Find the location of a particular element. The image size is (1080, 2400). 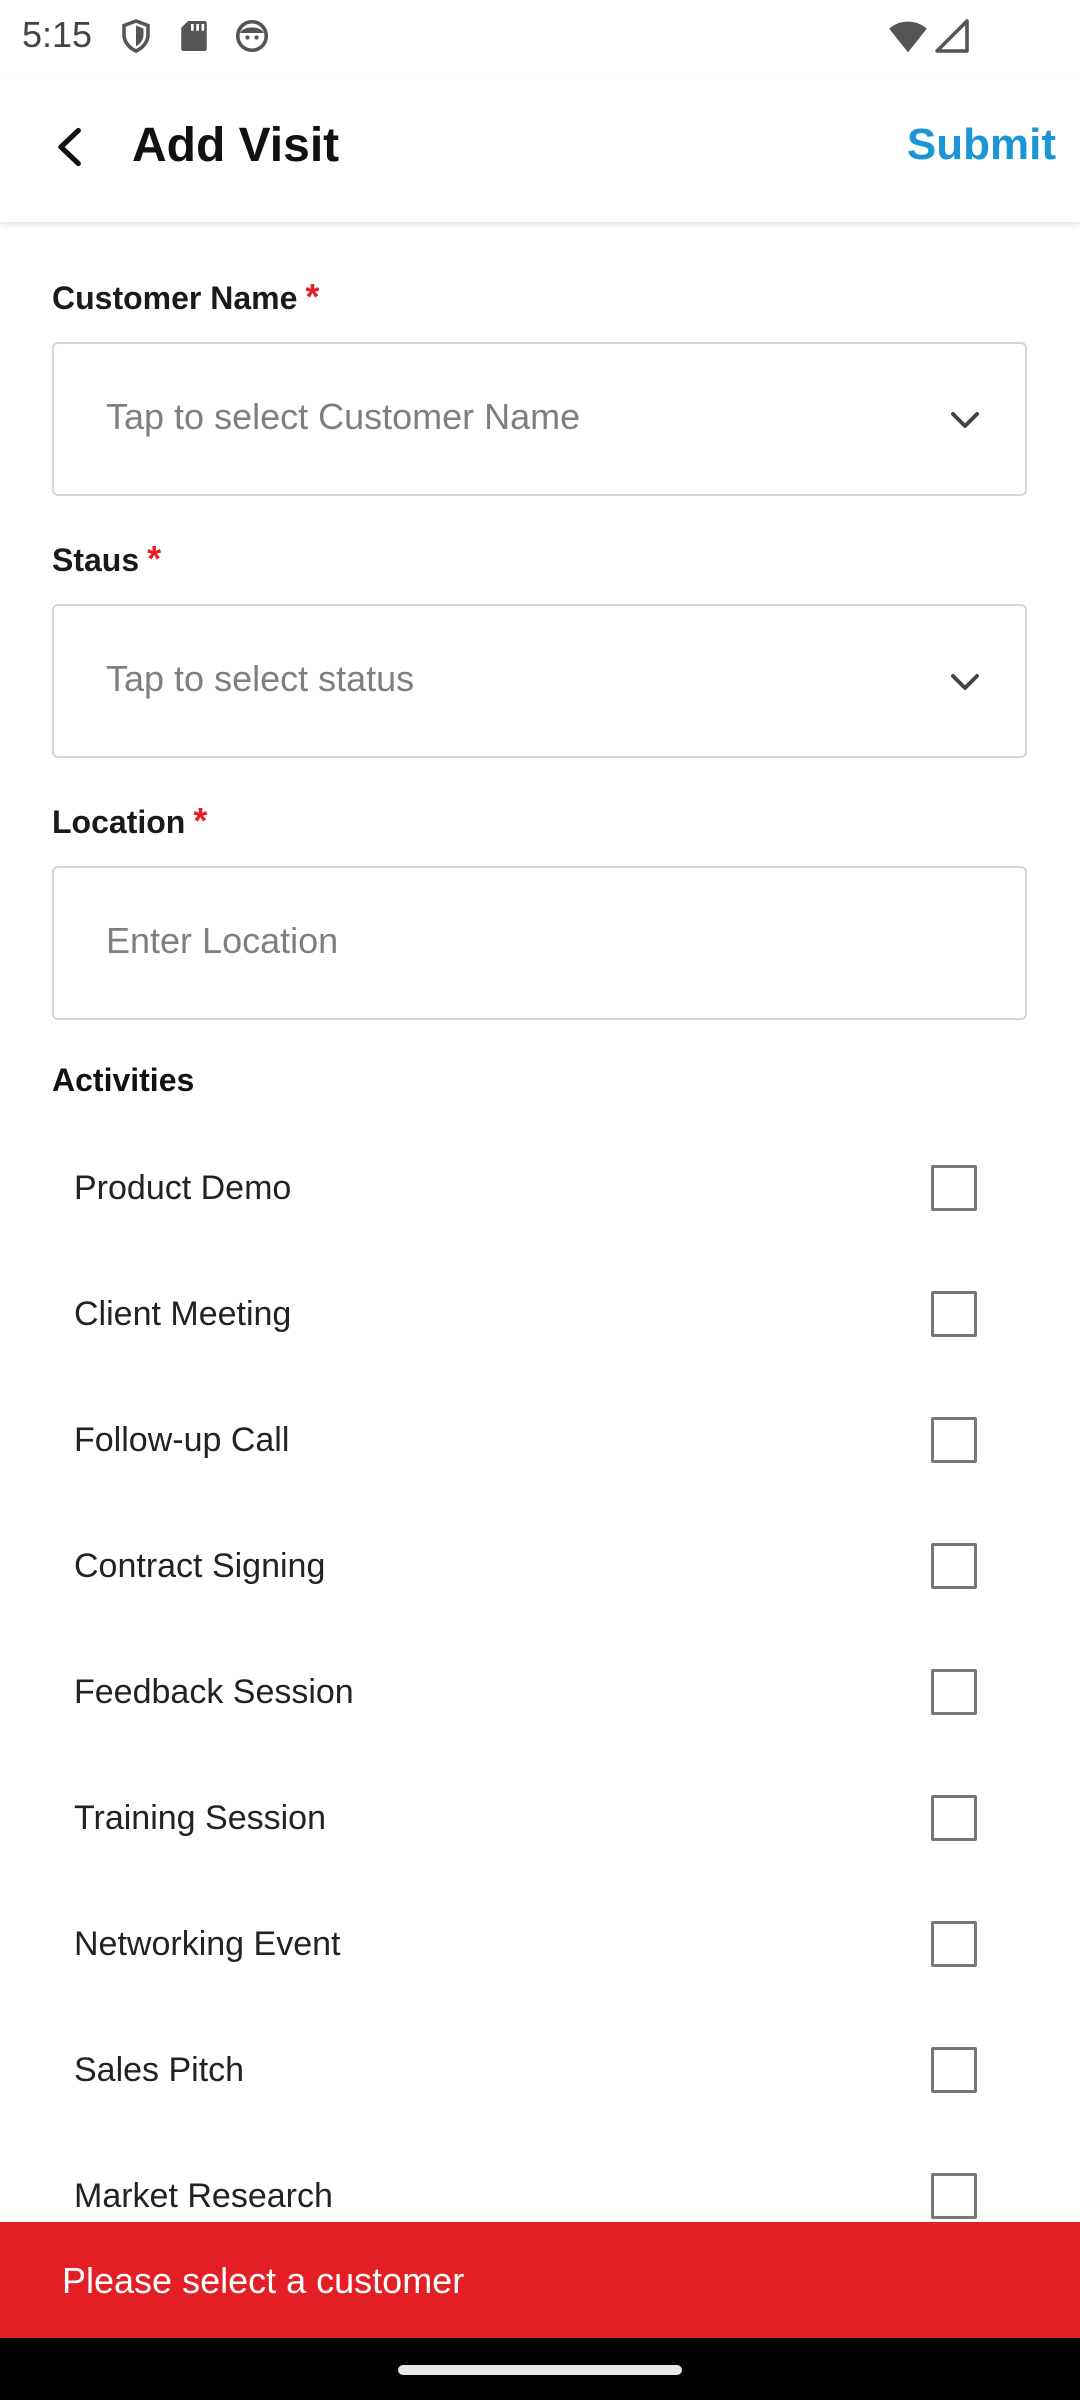

wifi-icon is located at coordinates (908, 37).